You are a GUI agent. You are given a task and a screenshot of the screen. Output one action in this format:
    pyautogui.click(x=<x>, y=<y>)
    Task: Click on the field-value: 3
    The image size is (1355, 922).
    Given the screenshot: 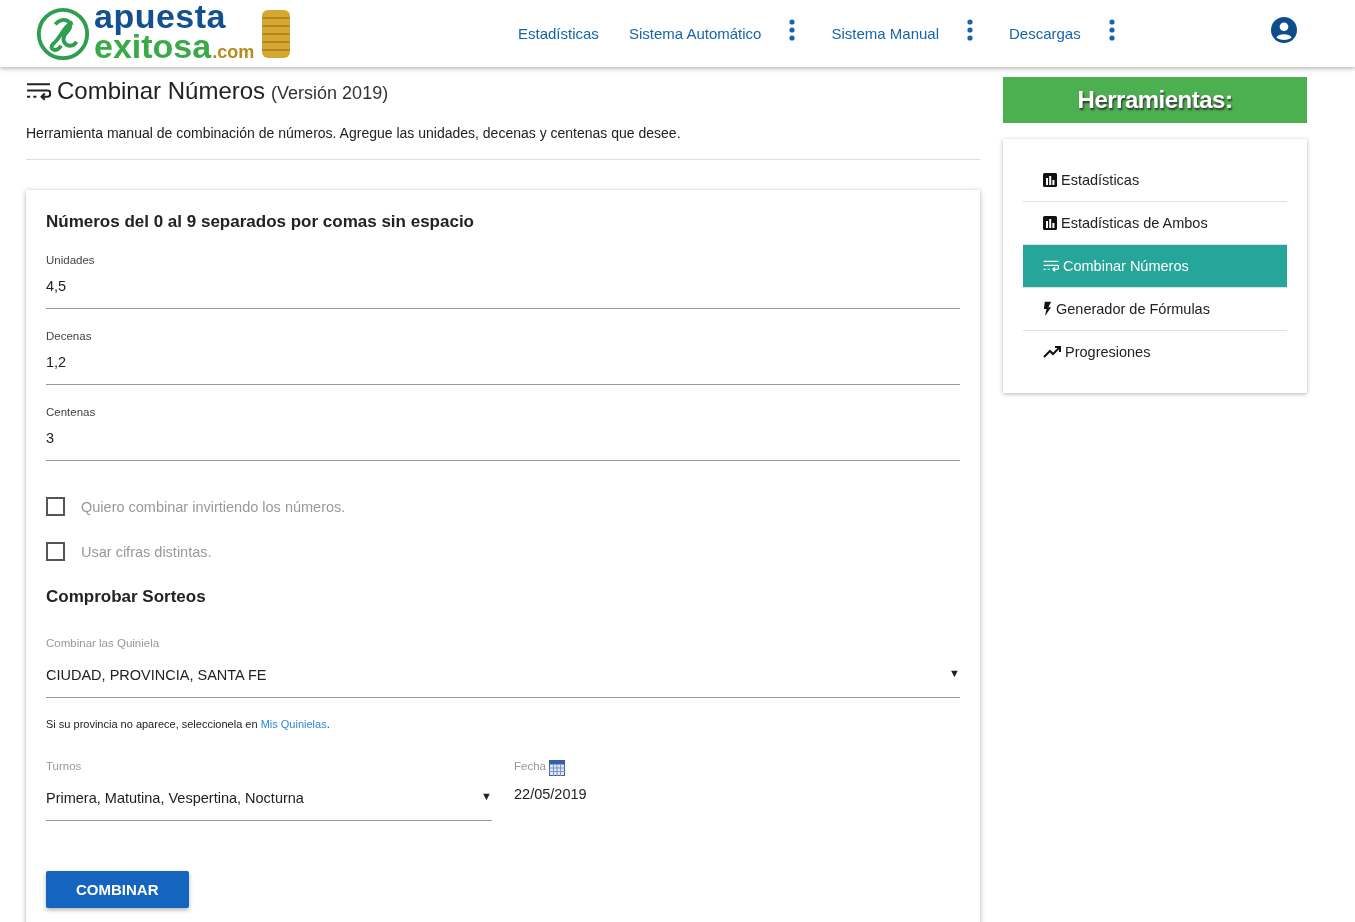 What is the action you would take?
    pyautogui.click(x=51, y=438)
    